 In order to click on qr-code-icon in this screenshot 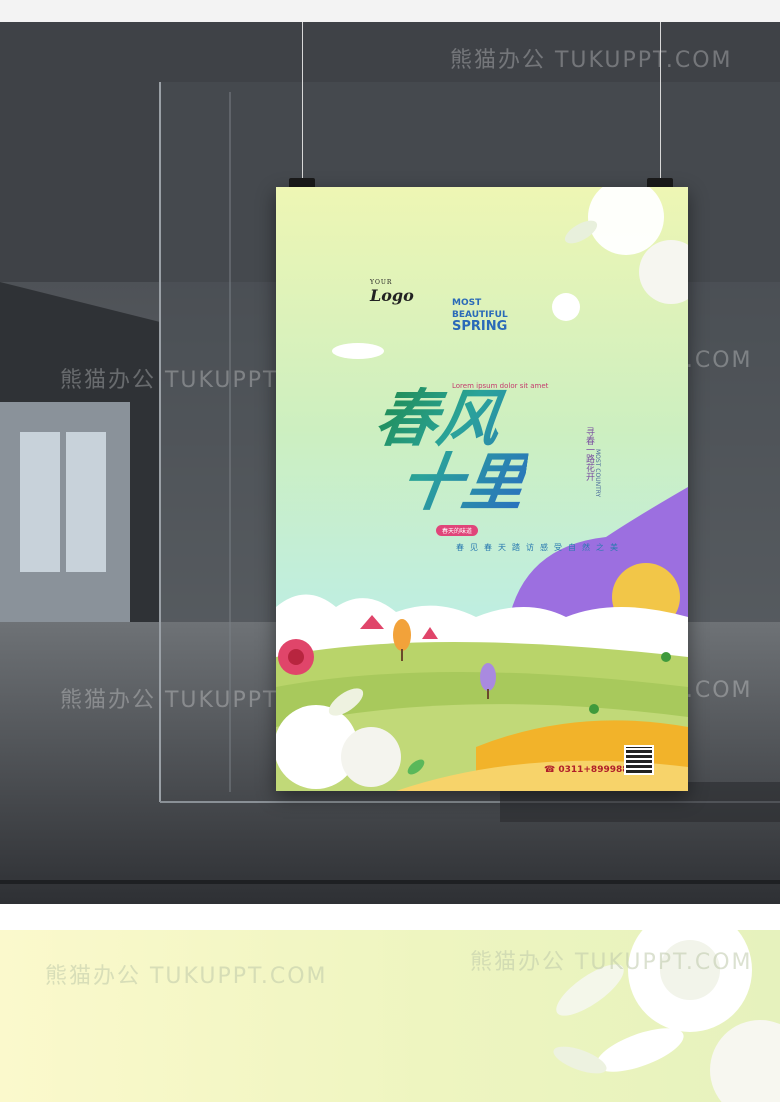, I will do `click(639, 760)`.